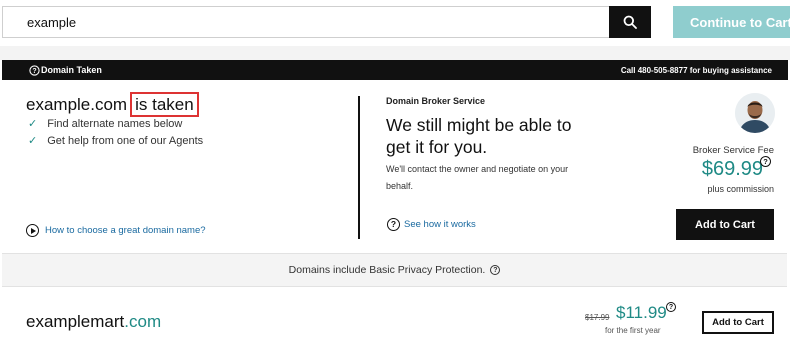 This screenshot has height=360, width=790. What do you see at coordinates (732, 169) in the screenshot?
I see `broker-fee-price: $69.99` at bounding box center [732, 169].